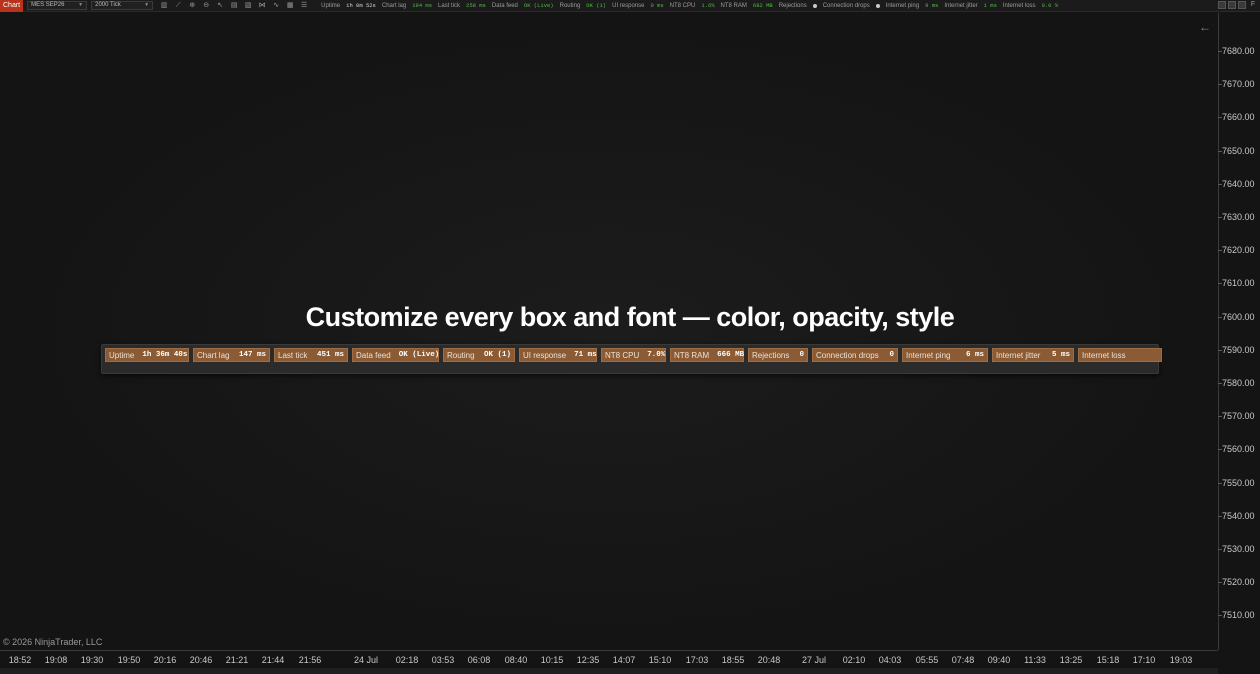 This screenshot has width=1260, height=674. What do you see at coordinates (588, 660) in the screenshot?
I see `time-label: 12:35` at bounding box center [588, 660].